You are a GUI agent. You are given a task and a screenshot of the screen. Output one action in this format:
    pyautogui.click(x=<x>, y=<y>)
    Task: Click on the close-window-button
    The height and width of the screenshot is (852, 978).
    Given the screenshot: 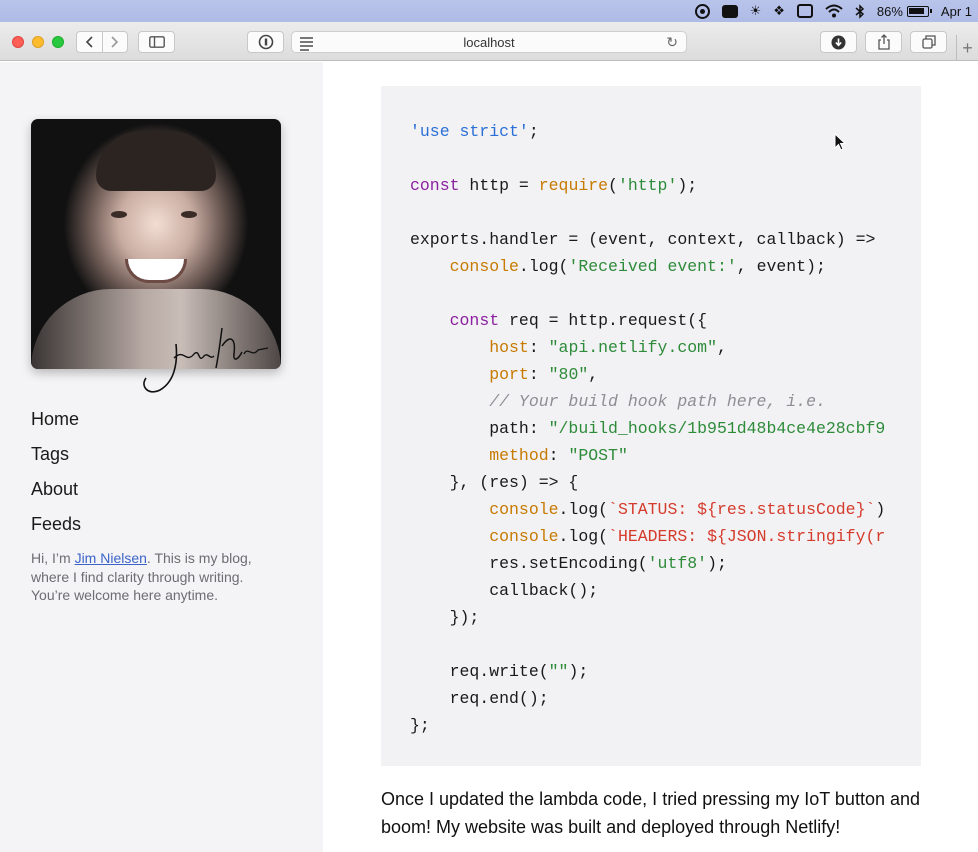 What is the action you would take?
    pyautogui.click(x=18, y=42)
    